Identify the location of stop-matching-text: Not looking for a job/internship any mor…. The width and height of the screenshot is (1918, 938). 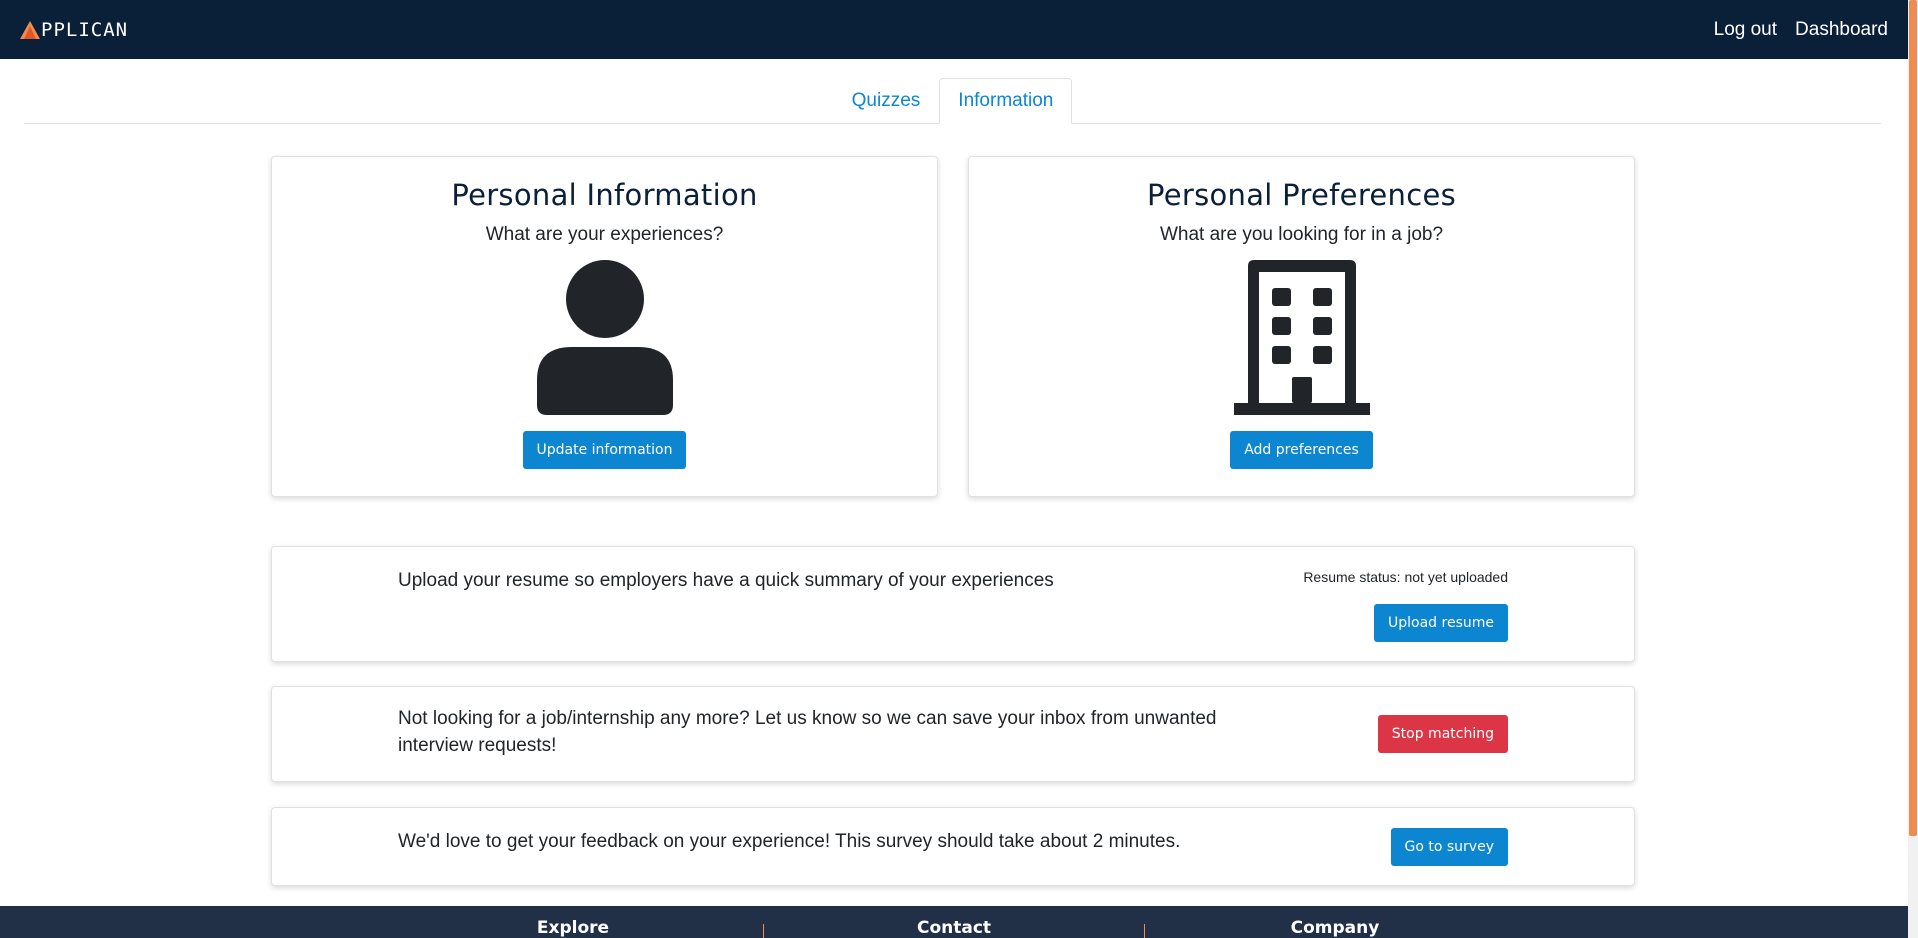
(807, 732).